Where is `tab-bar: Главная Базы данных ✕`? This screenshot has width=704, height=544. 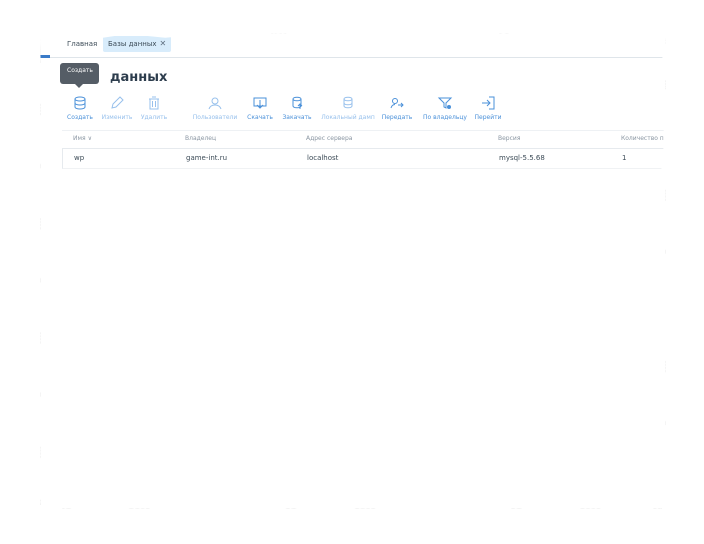 tab-bar: Главная Базы данных ✕ is located at coordinates (353, 45).